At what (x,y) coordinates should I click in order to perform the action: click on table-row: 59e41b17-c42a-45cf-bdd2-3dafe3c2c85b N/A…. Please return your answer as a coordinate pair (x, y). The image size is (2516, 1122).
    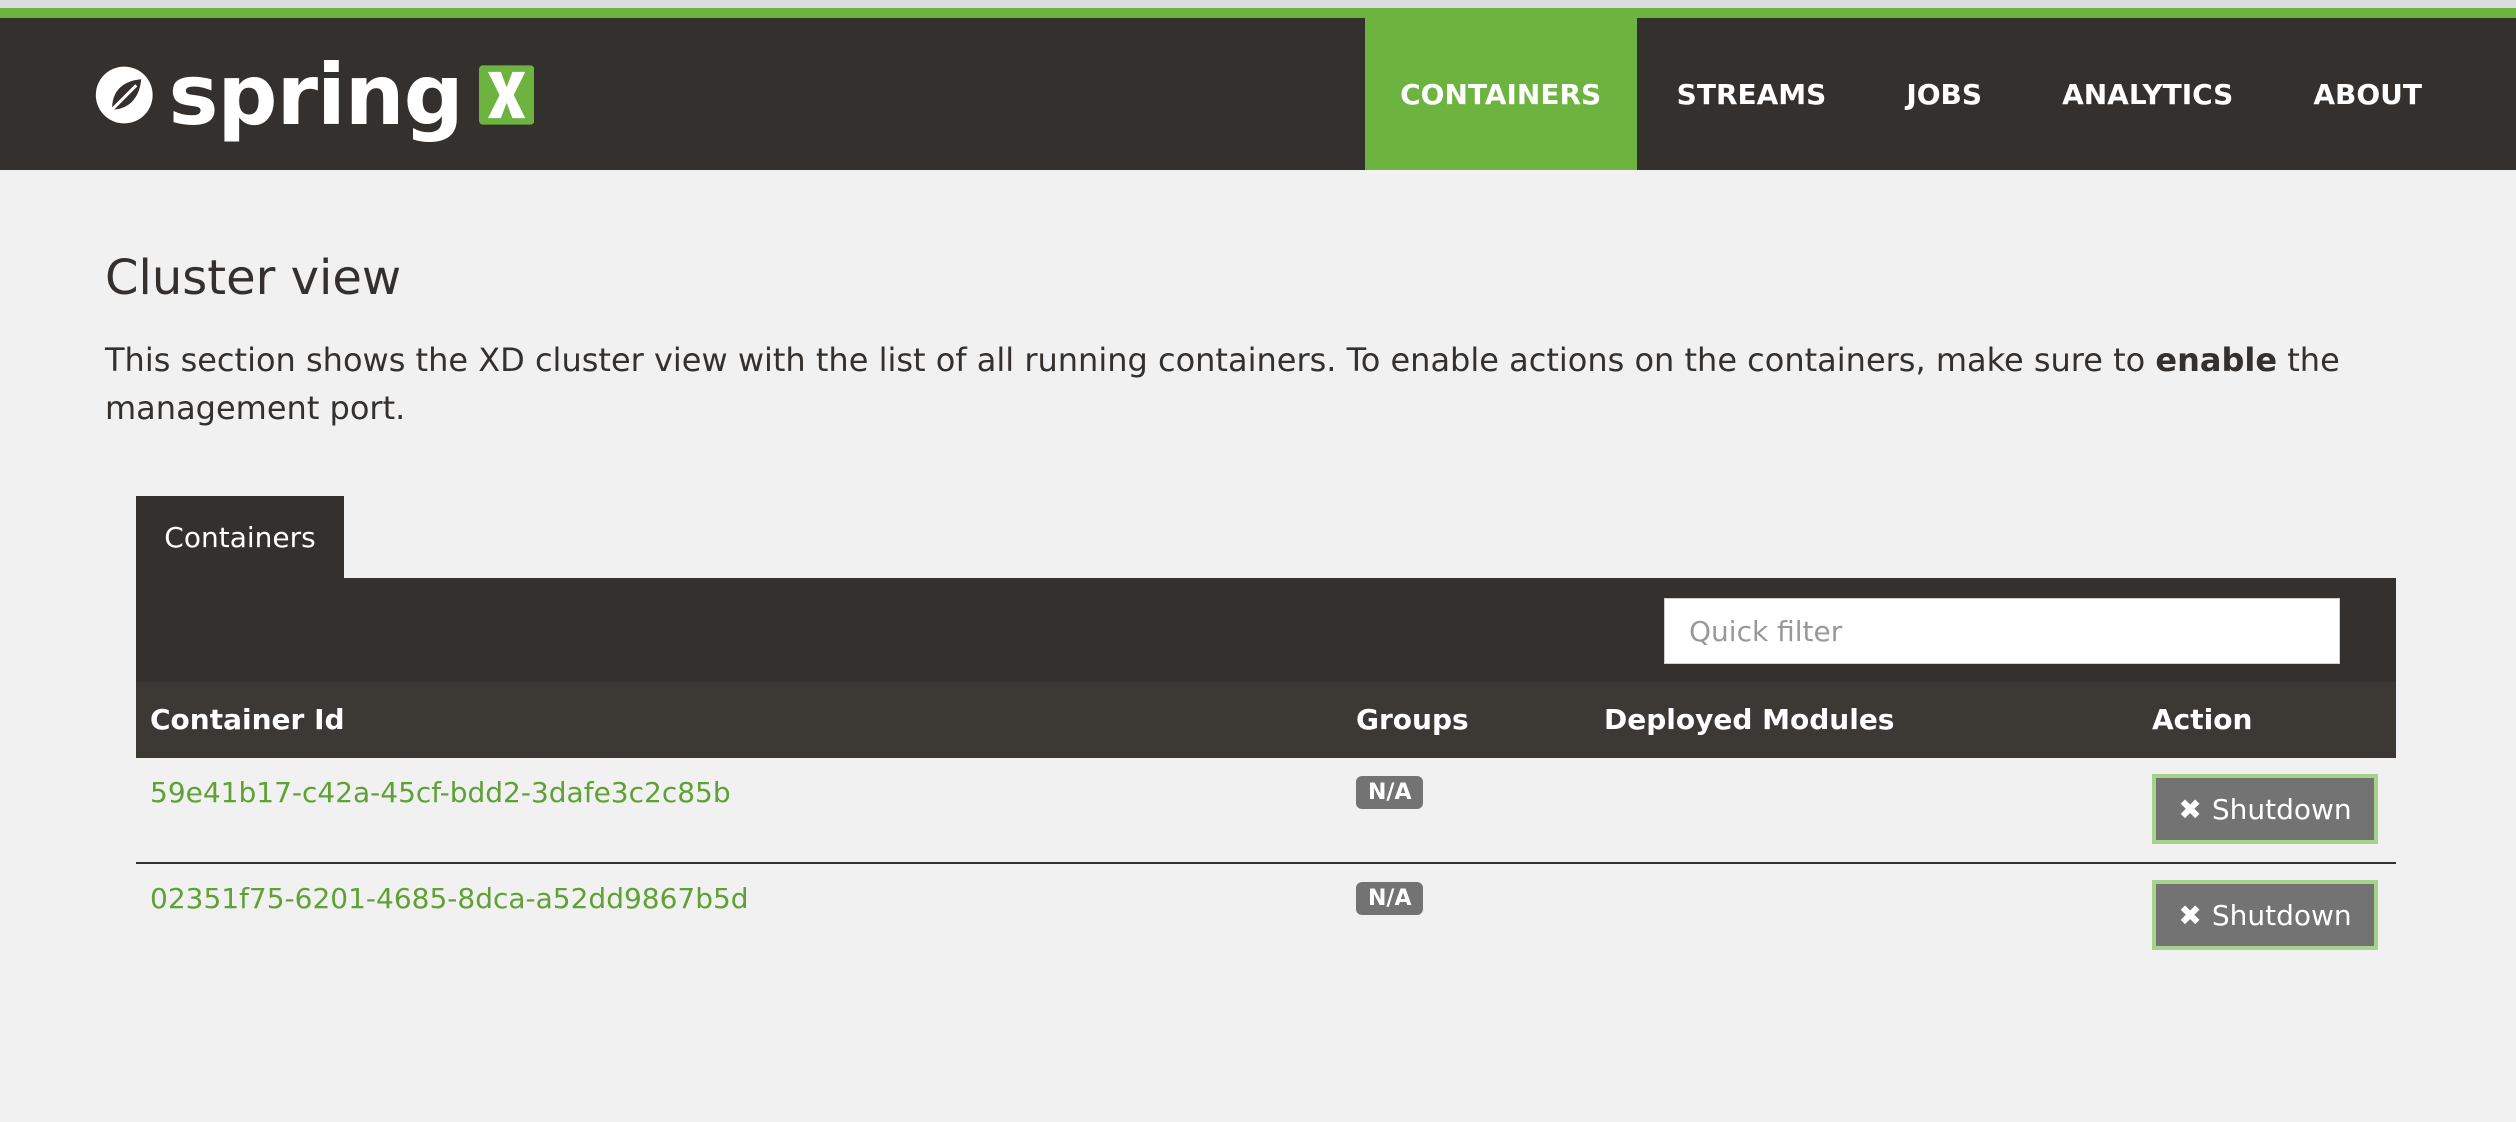
    Looking at the image, I should click on (1266, 811).